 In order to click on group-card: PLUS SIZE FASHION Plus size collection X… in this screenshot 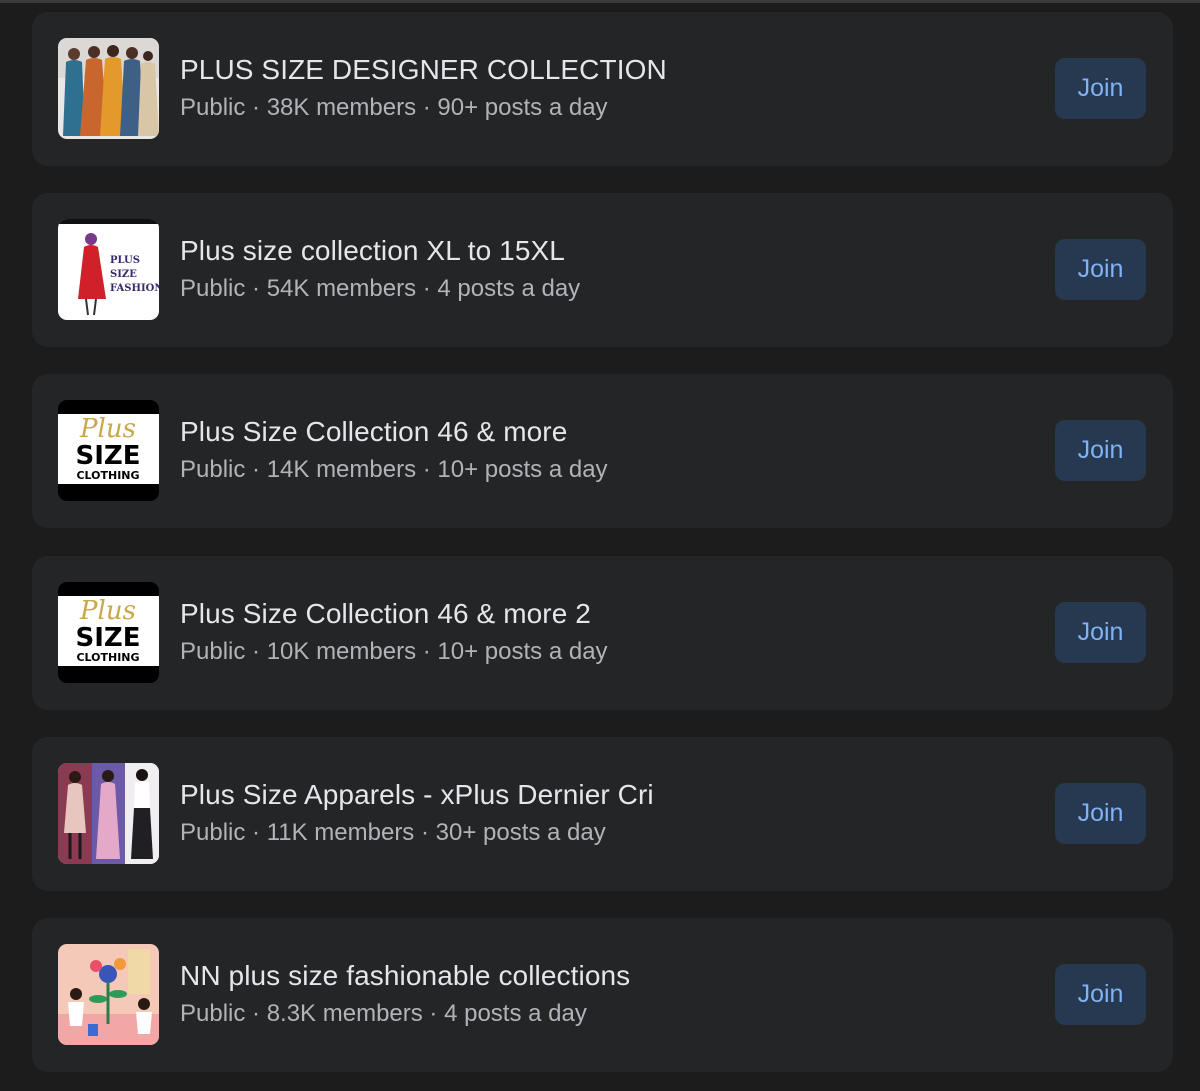, I will do `click(602, 270)`.